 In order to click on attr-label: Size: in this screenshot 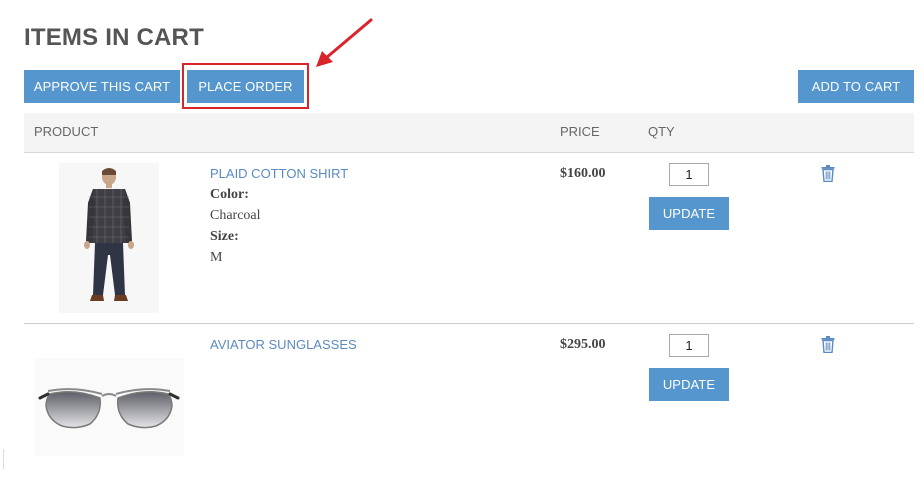, I will do `click(224, 236)`.